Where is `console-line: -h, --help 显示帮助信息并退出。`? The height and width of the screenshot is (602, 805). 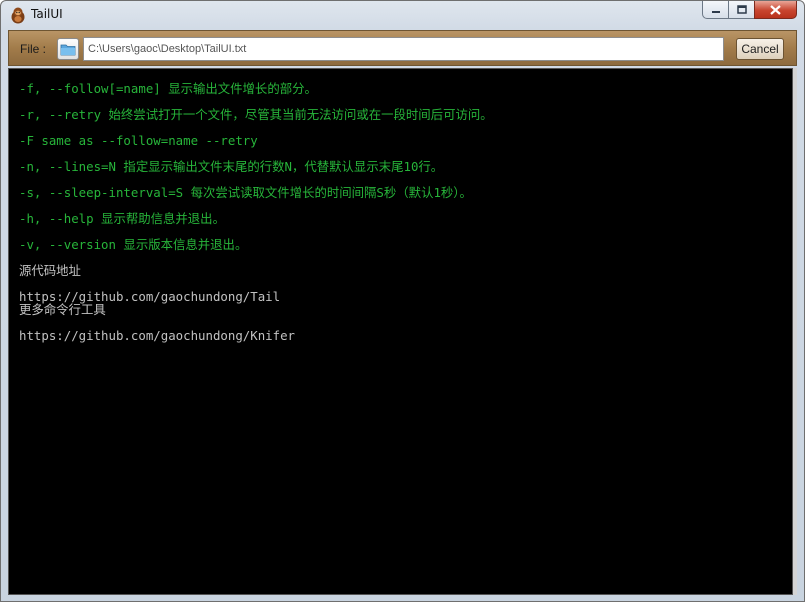
console-line: -h, --help 显示帮助信息并退出。 is located at coordinates (122, 218).